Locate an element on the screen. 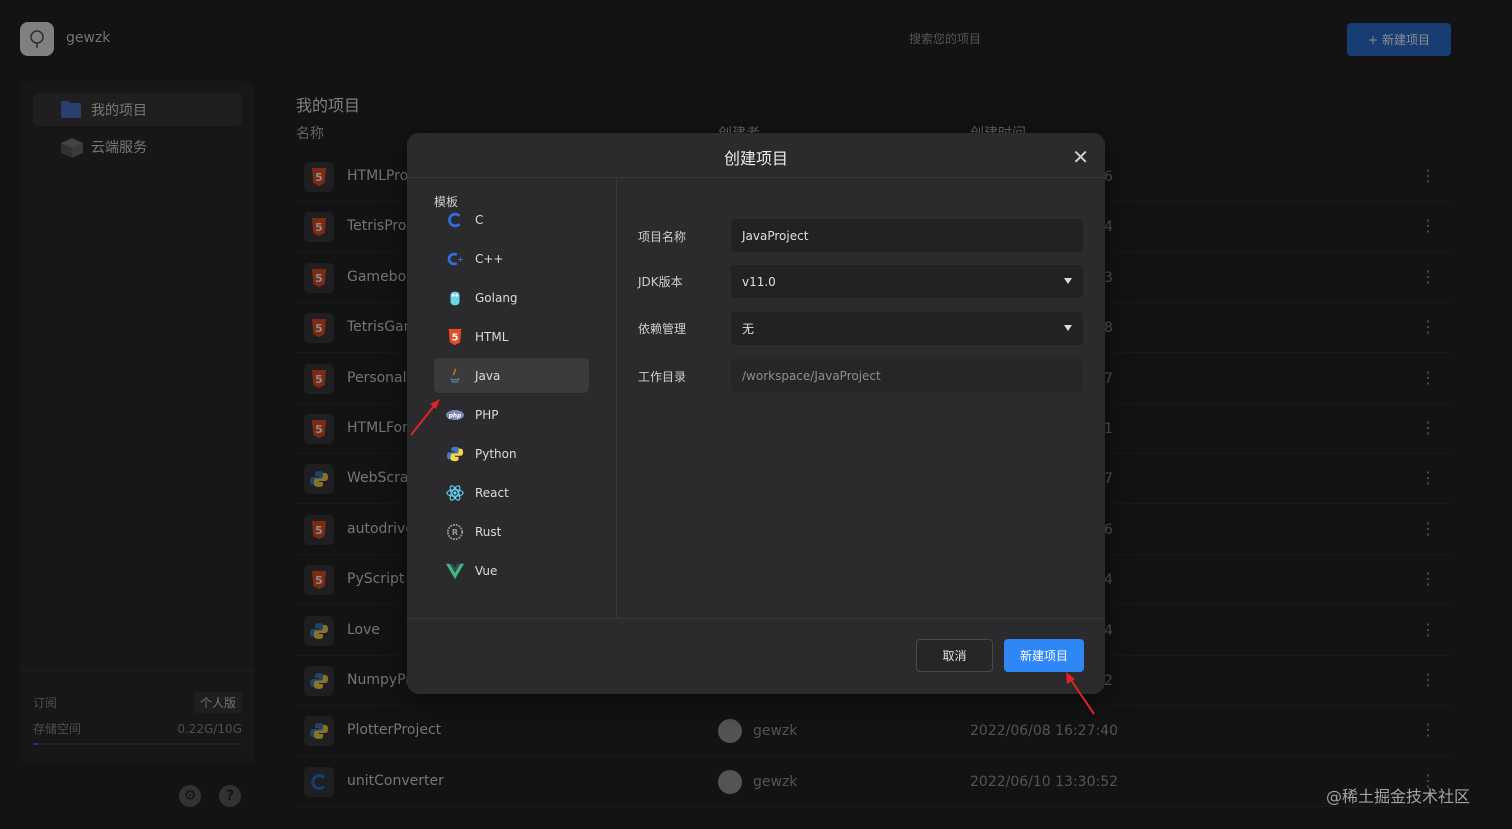 This screenshot has height=829, width=1512. golang-icon is located at coordinates (455, 298).